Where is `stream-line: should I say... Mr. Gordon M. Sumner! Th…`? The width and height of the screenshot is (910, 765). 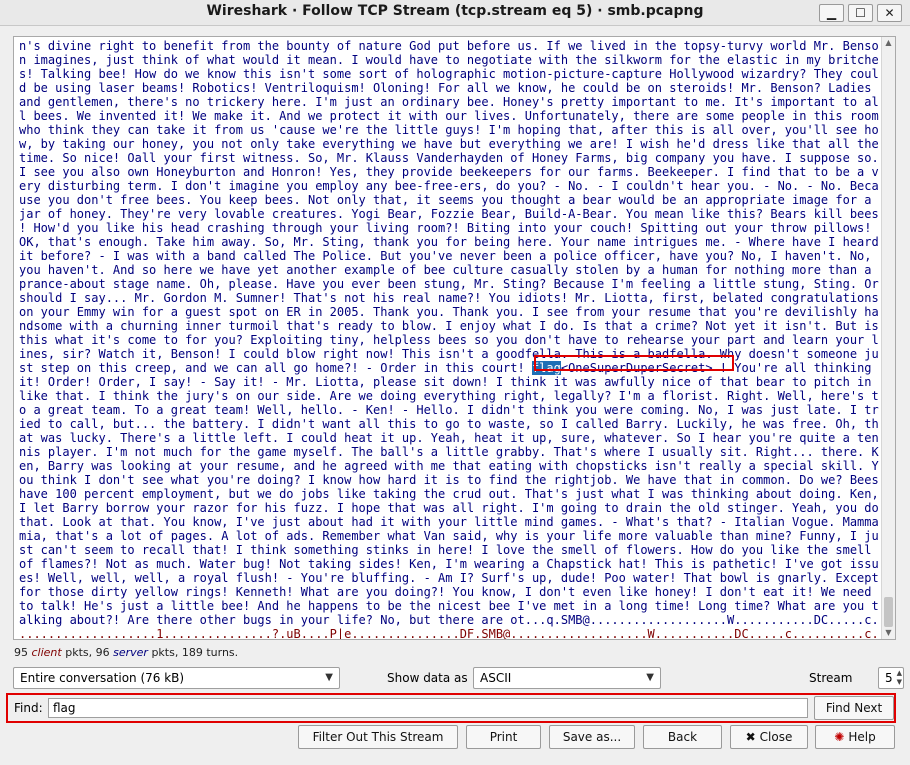
stream-line: should I say... Mr. Gordon M. Sumner! Th… is located at coordinates (449, 298).